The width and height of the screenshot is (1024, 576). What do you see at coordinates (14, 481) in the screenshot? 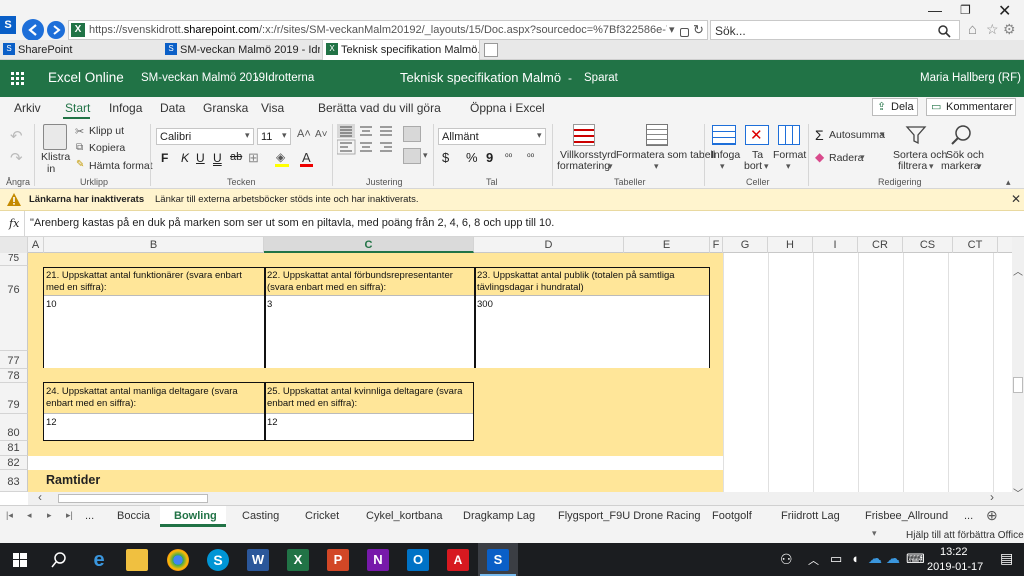
I see `row-header: 83` at bounding box center [14, 481].